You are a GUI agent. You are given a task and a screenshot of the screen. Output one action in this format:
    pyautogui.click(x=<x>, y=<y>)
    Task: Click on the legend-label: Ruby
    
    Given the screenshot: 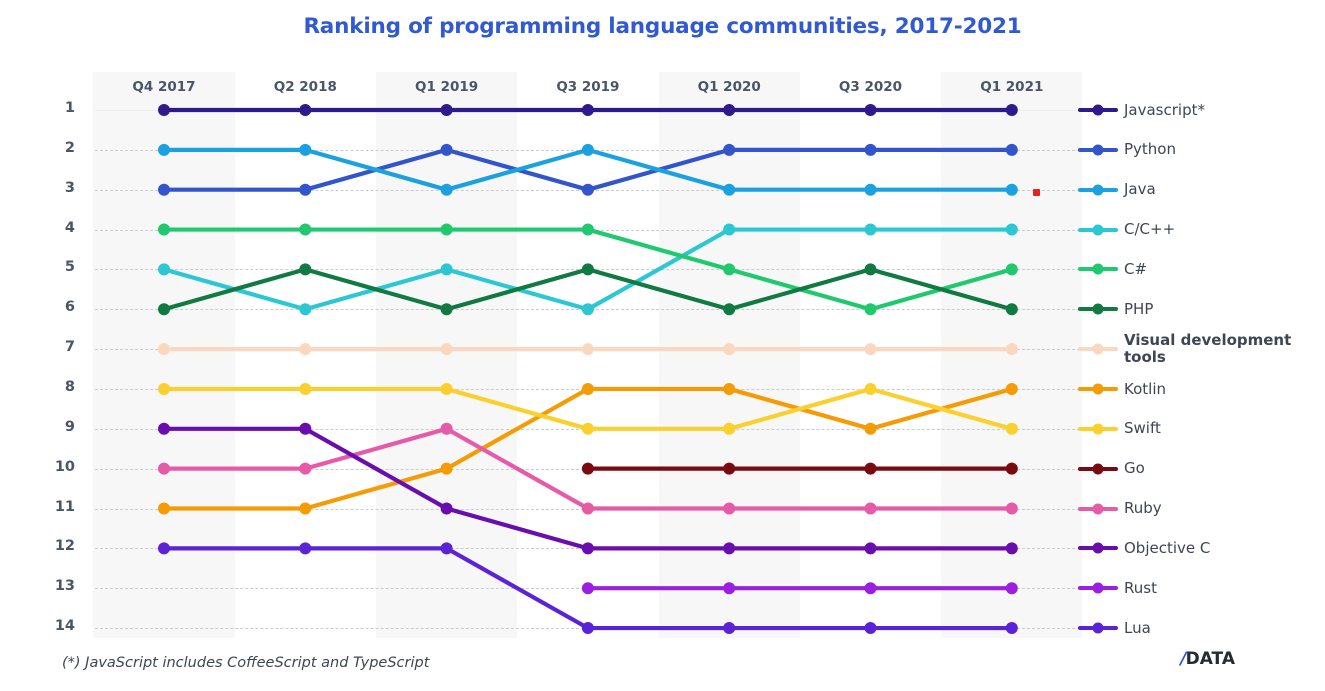 What is the action you would take?
    pyautogui.click(x=1143, y=508)
    